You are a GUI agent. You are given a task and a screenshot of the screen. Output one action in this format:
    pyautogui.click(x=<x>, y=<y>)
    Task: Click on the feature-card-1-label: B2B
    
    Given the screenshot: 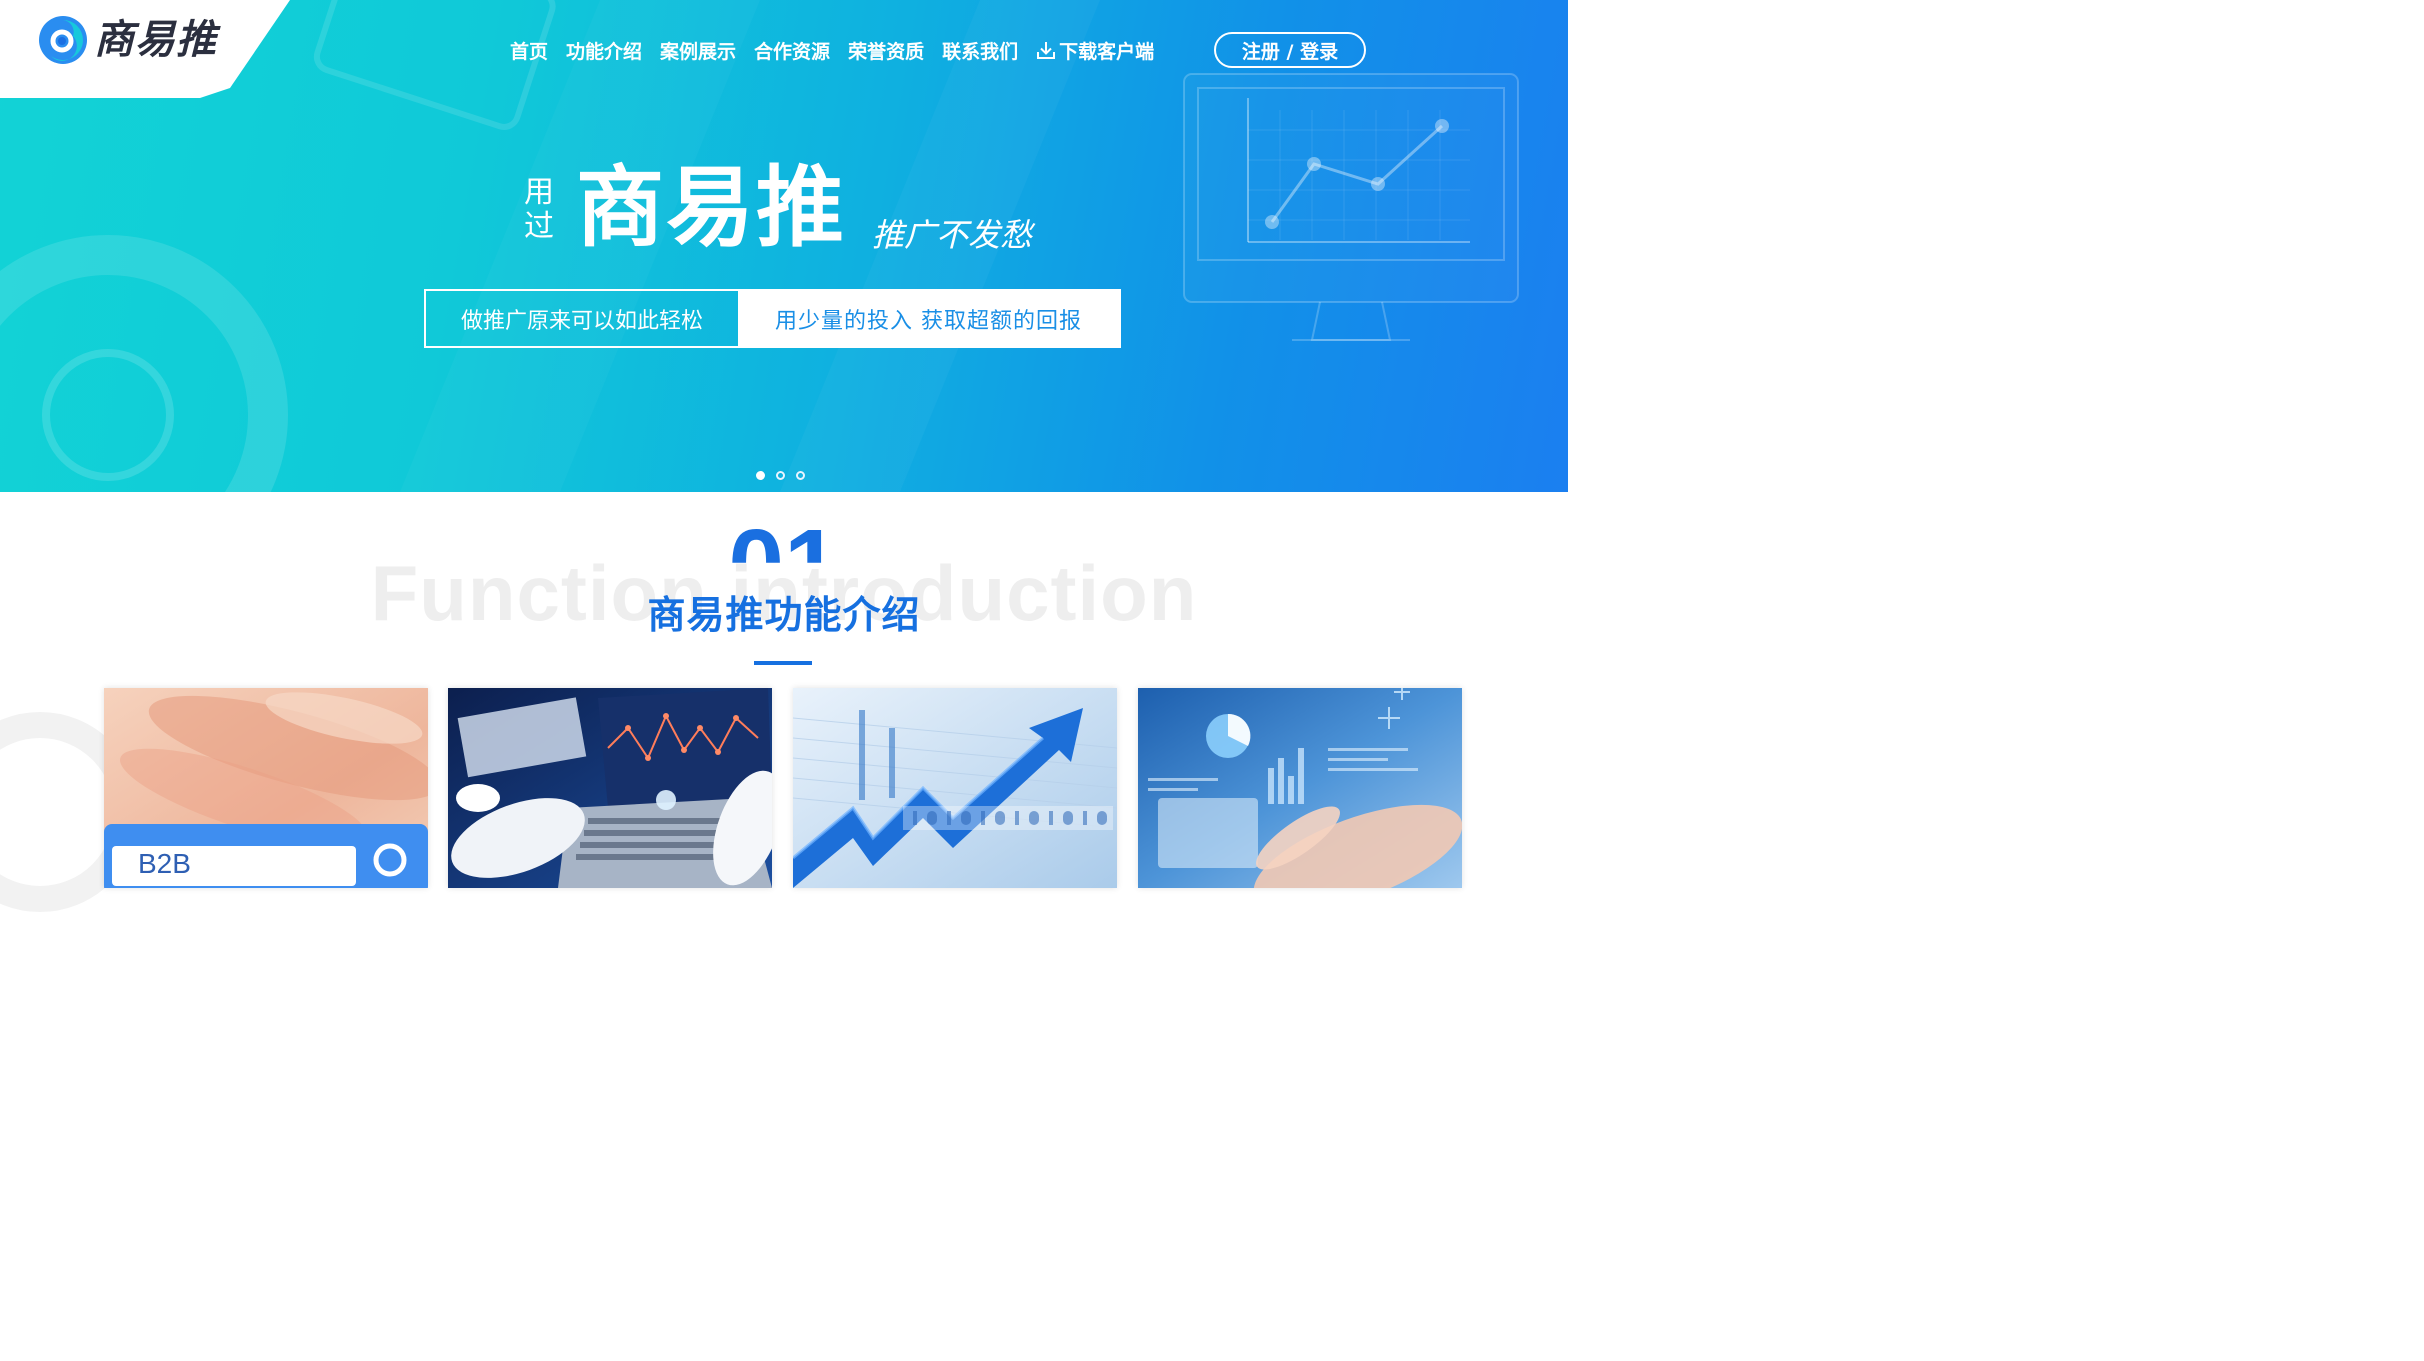 What is the action you would take?
    pyautogui.click(x=164, y=863)
    